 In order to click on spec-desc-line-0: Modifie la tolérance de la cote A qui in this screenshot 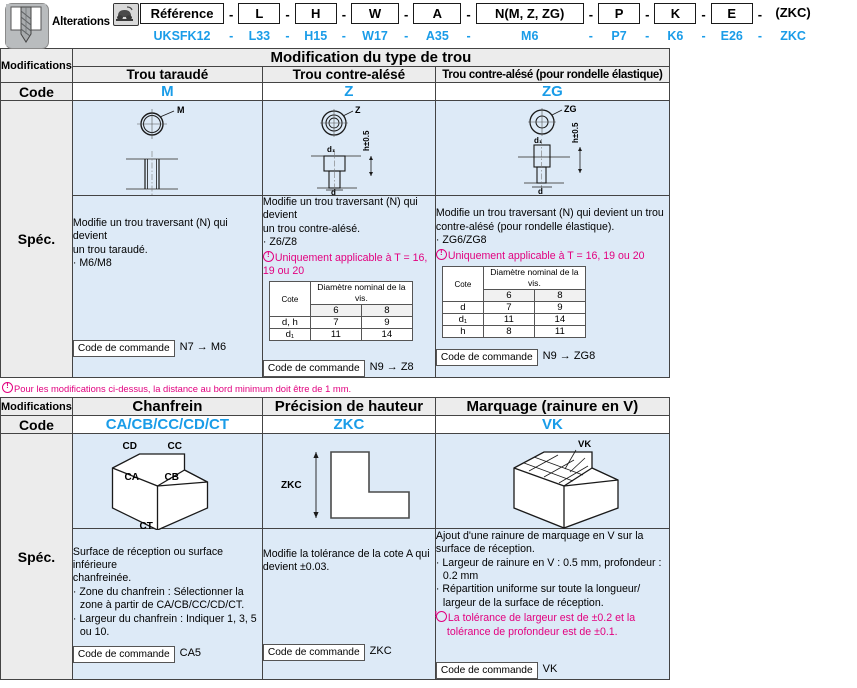, I will do `click(346, 554)`.